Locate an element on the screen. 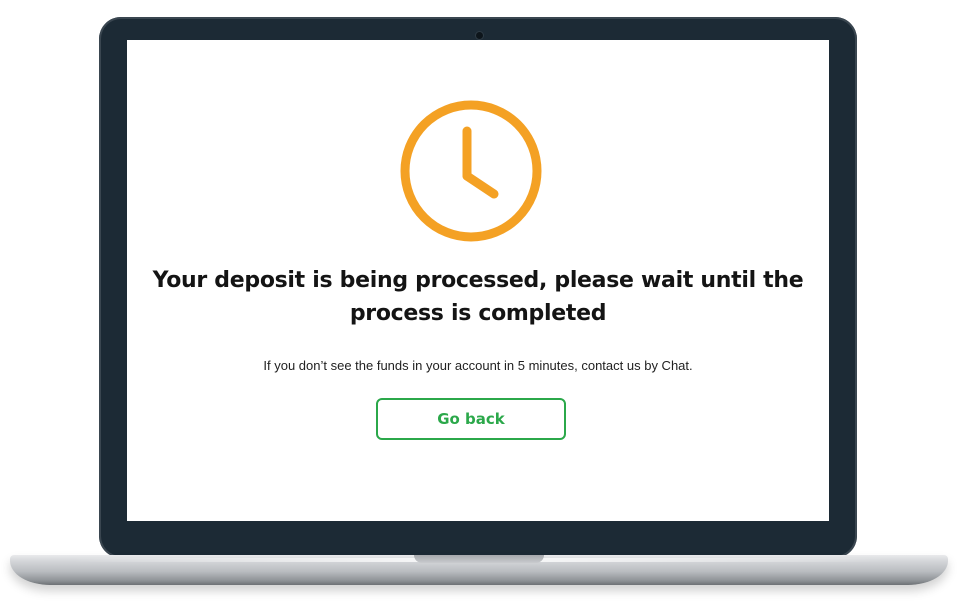 Image resolution: width=960 pixels, height=610 pixels. laptop-base is located at coordinates (479, 570).